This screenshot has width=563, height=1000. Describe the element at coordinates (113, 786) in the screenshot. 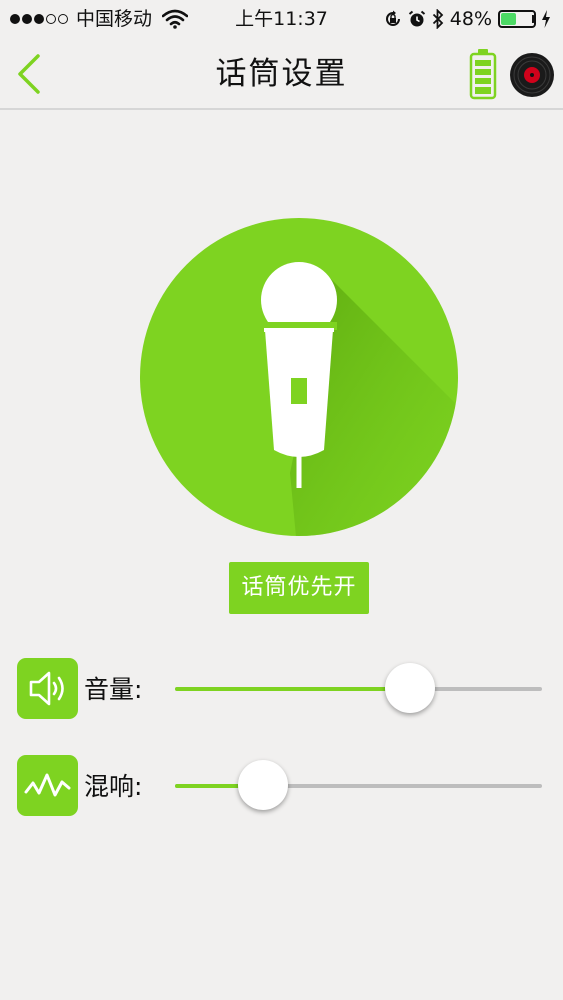

I see `reverb-label: 混响:` at that location.